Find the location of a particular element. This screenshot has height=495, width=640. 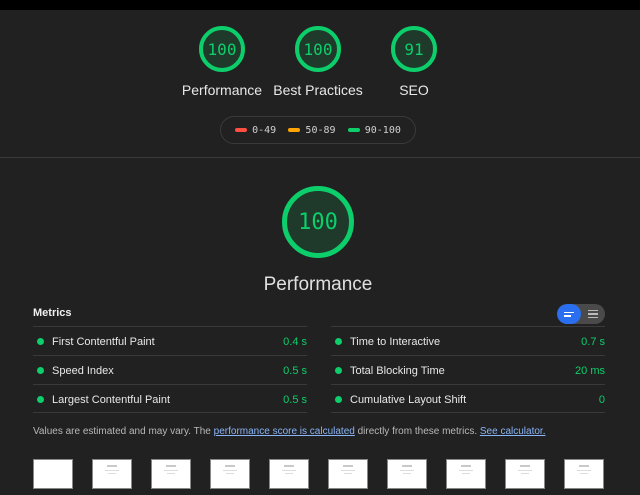

metric-name: First Contentful Paint is located at coordinates (103, 342).